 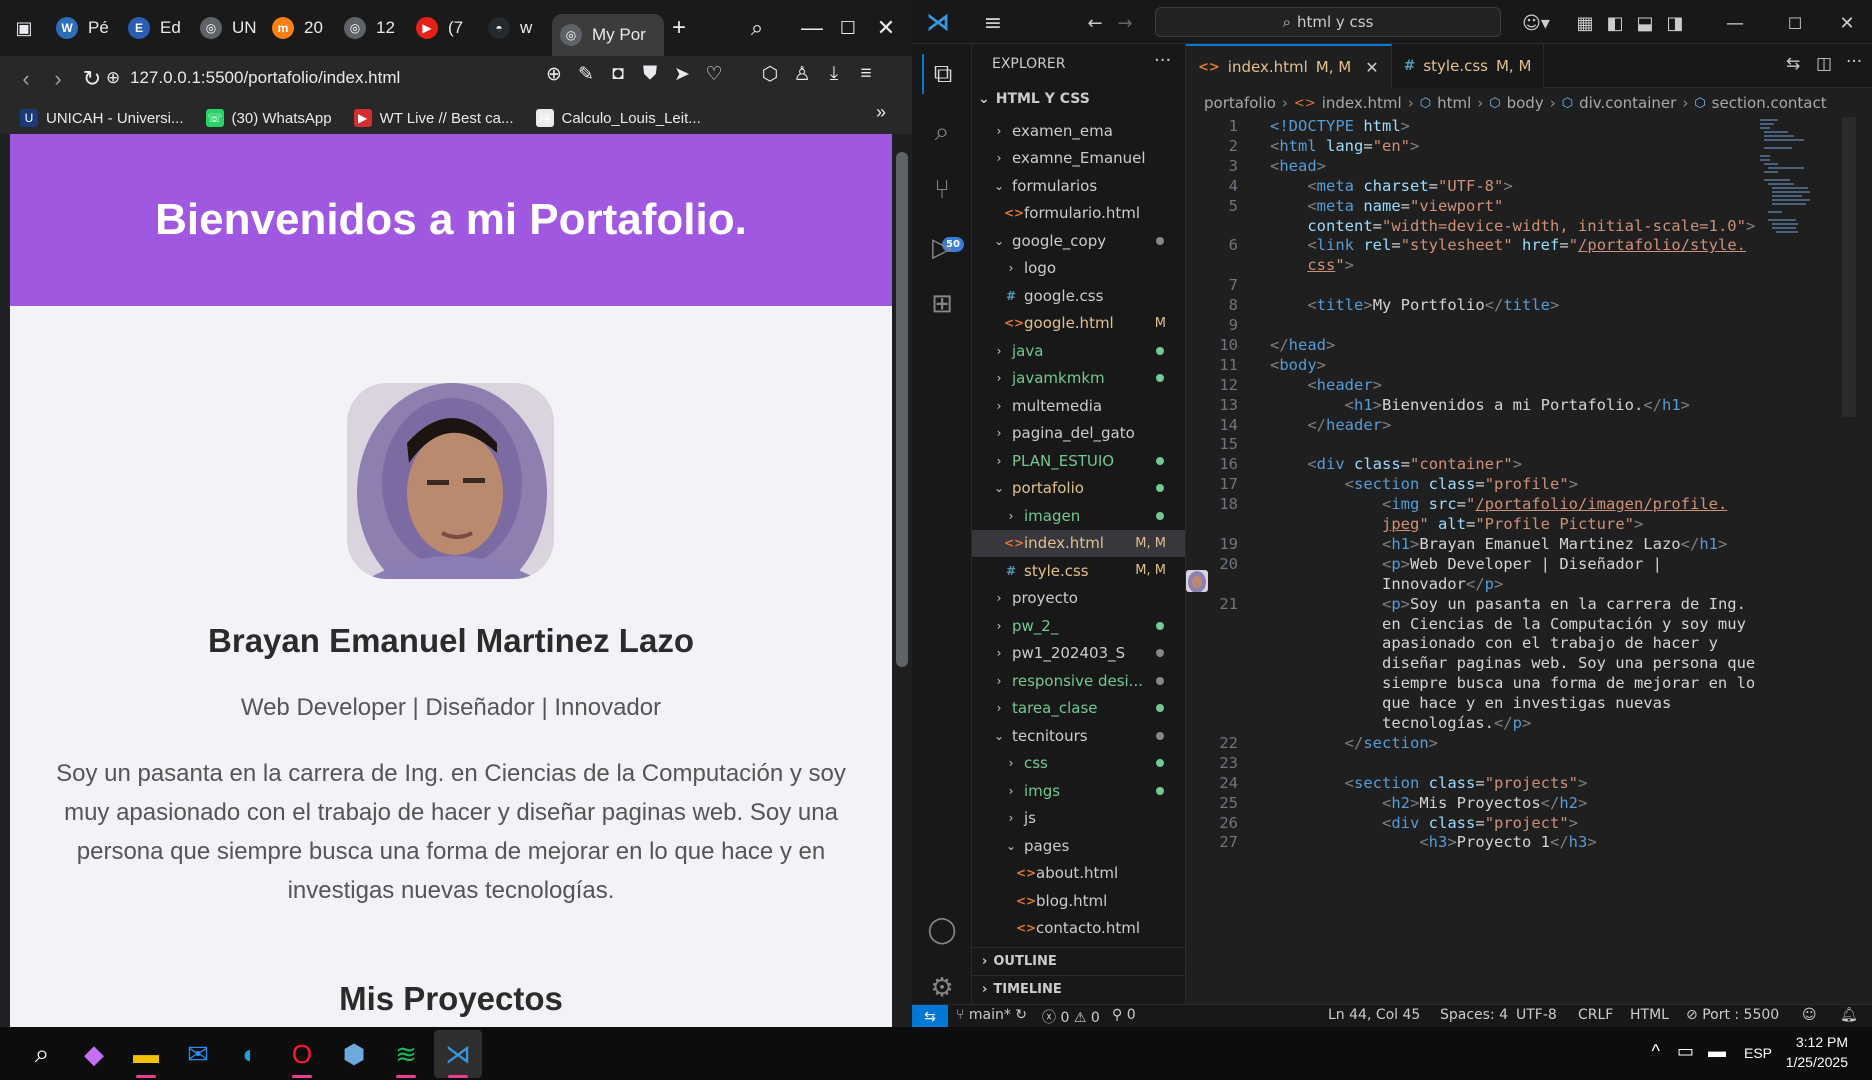 I want to click on toggle-secondary-sidebar-icon: ◨, so click(x=1675, y=23).